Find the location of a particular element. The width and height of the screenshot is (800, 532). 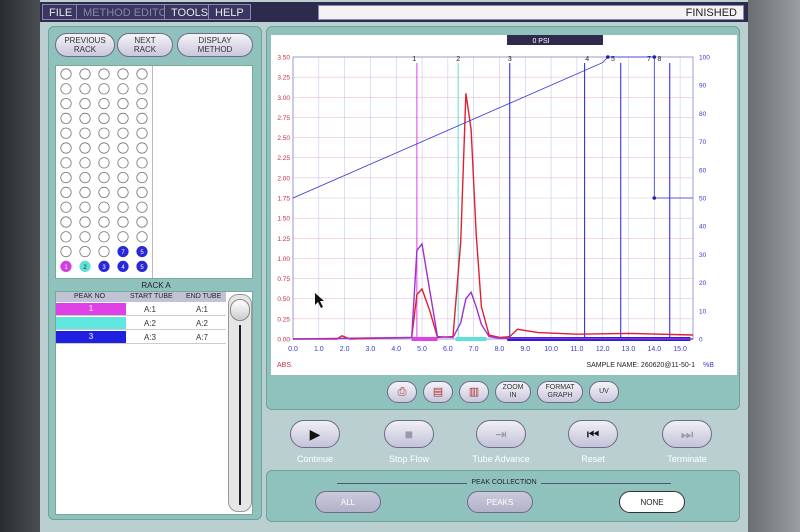

uv-button: UV is located at coordinates (604, 392).